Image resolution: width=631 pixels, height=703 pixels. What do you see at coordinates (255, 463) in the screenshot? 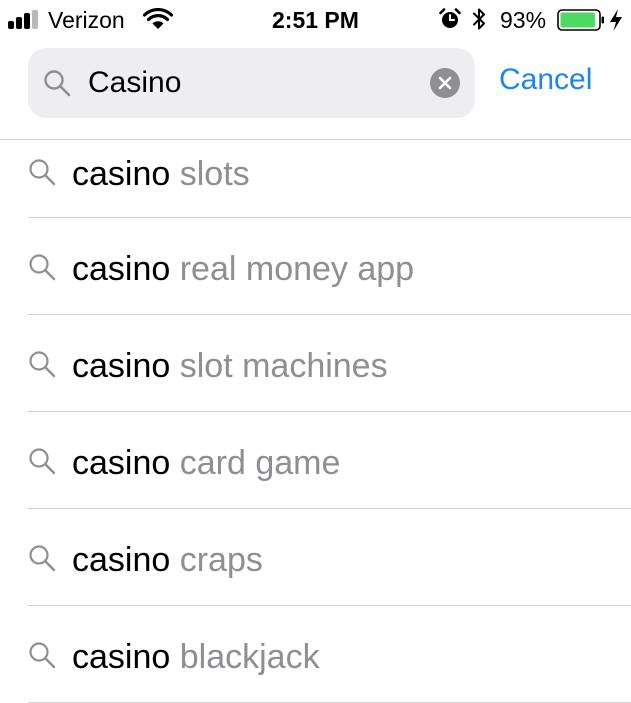
I see `suggestion-completion-text: card game` at bounding box center [255, 463].